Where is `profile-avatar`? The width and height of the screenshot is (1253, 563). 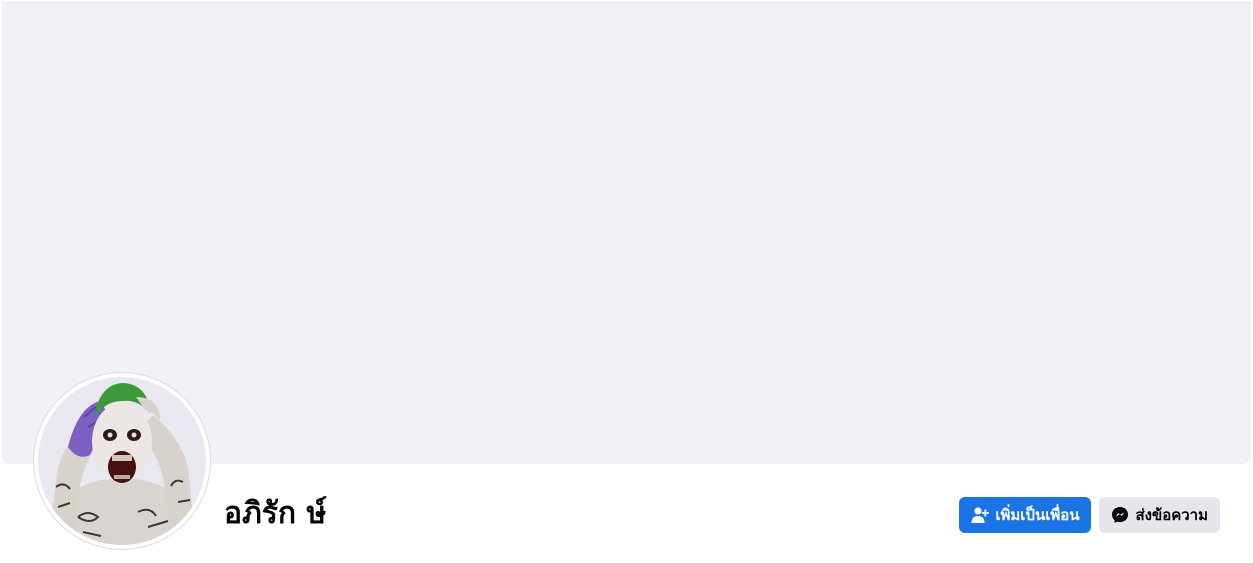 profile-avatar is located at coordinates (122, 461).